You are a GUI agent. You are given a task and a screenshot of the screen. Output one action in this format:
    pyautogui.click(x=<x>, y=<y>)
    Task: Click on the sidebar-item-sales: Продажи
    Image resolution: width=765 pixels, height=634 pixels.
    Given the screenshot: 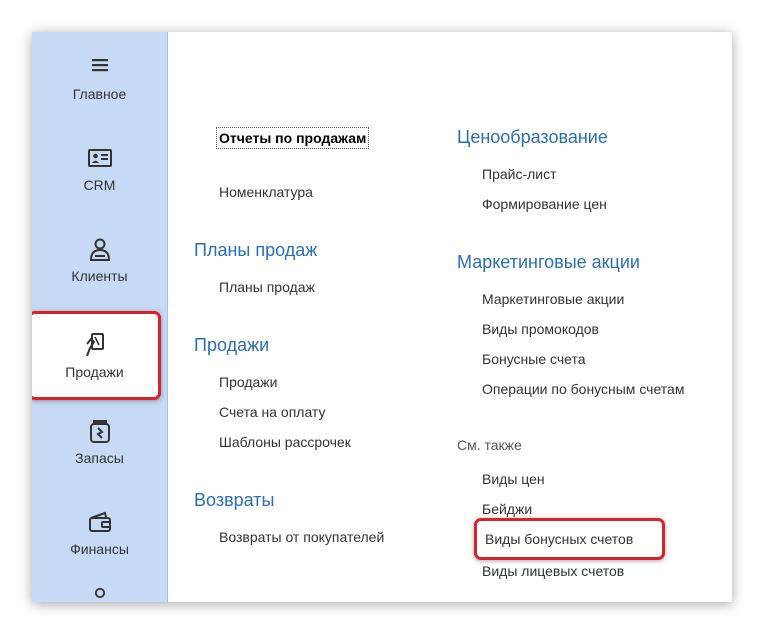 What is the action you would take?
    pyautogui.click(x=96, y=355)
    